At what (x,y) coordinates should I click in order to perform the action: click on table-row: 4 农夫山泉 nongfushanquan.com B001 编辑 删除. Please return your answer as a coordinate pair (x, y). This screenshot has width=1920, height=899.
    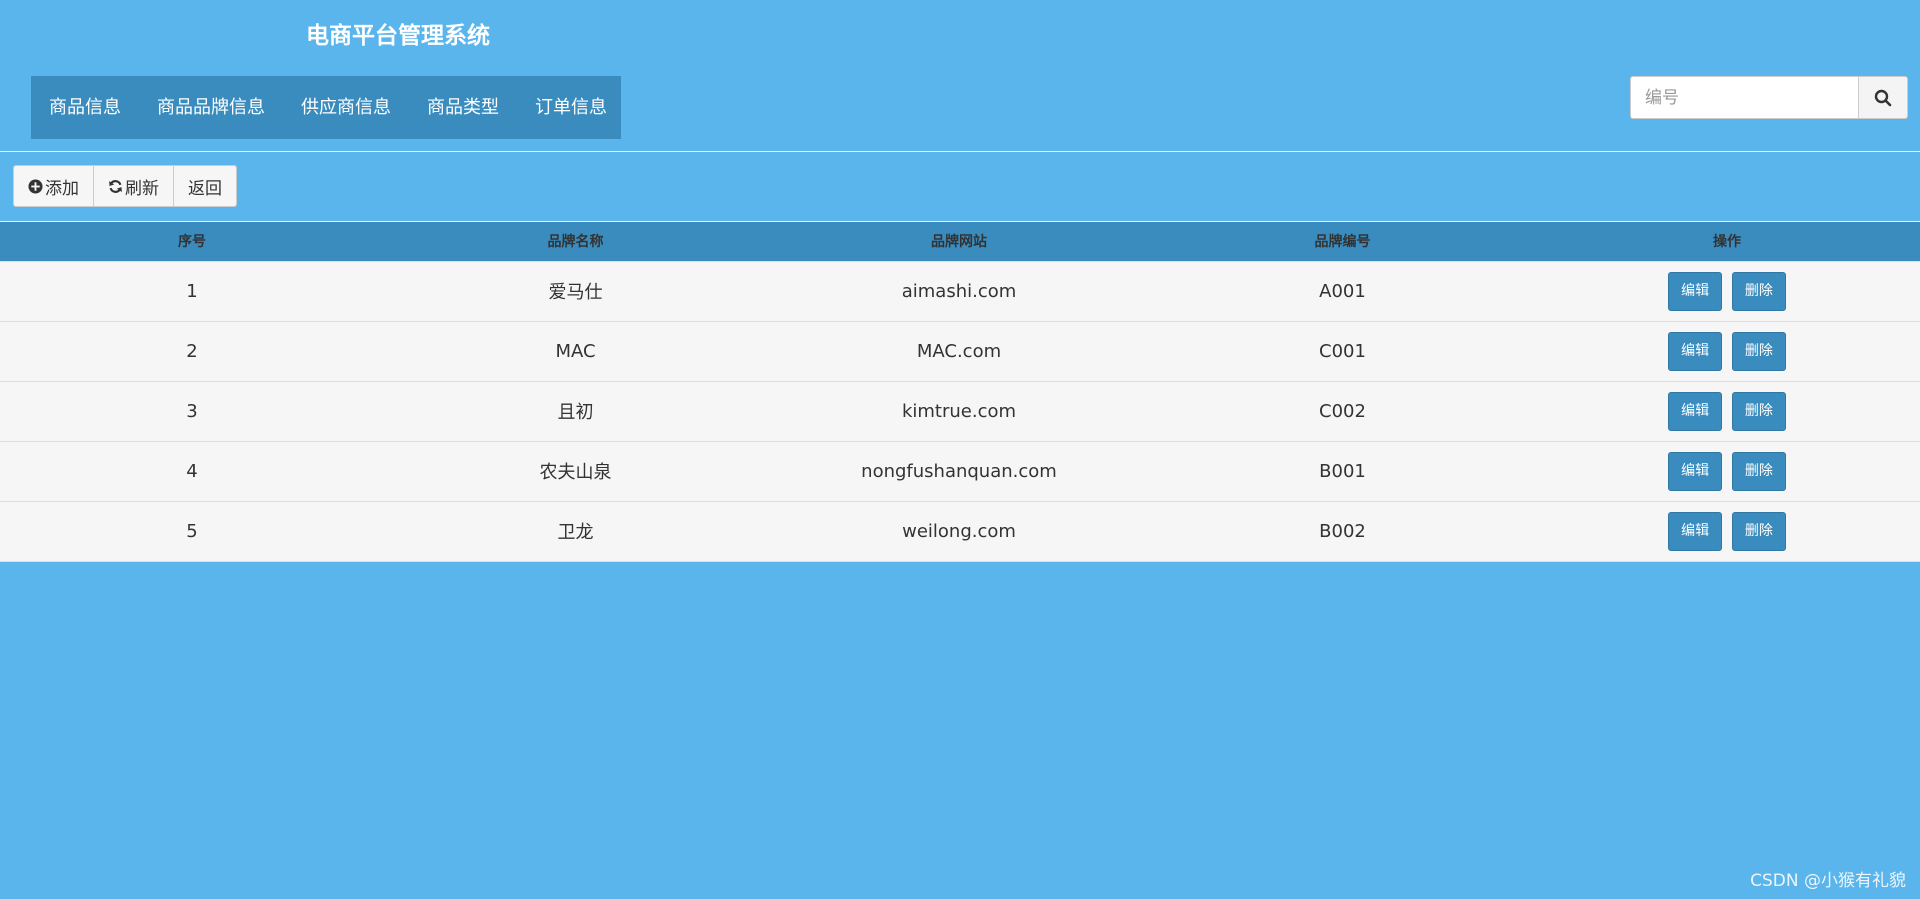
    Looking at the image, I should click on (960, 471).